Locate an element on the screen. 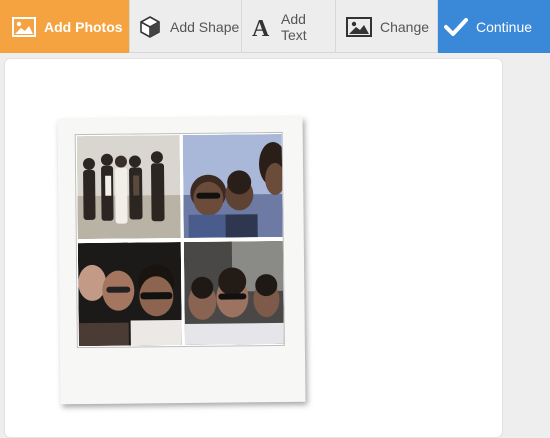  change-label: Change is located at coordinates (405, 26).